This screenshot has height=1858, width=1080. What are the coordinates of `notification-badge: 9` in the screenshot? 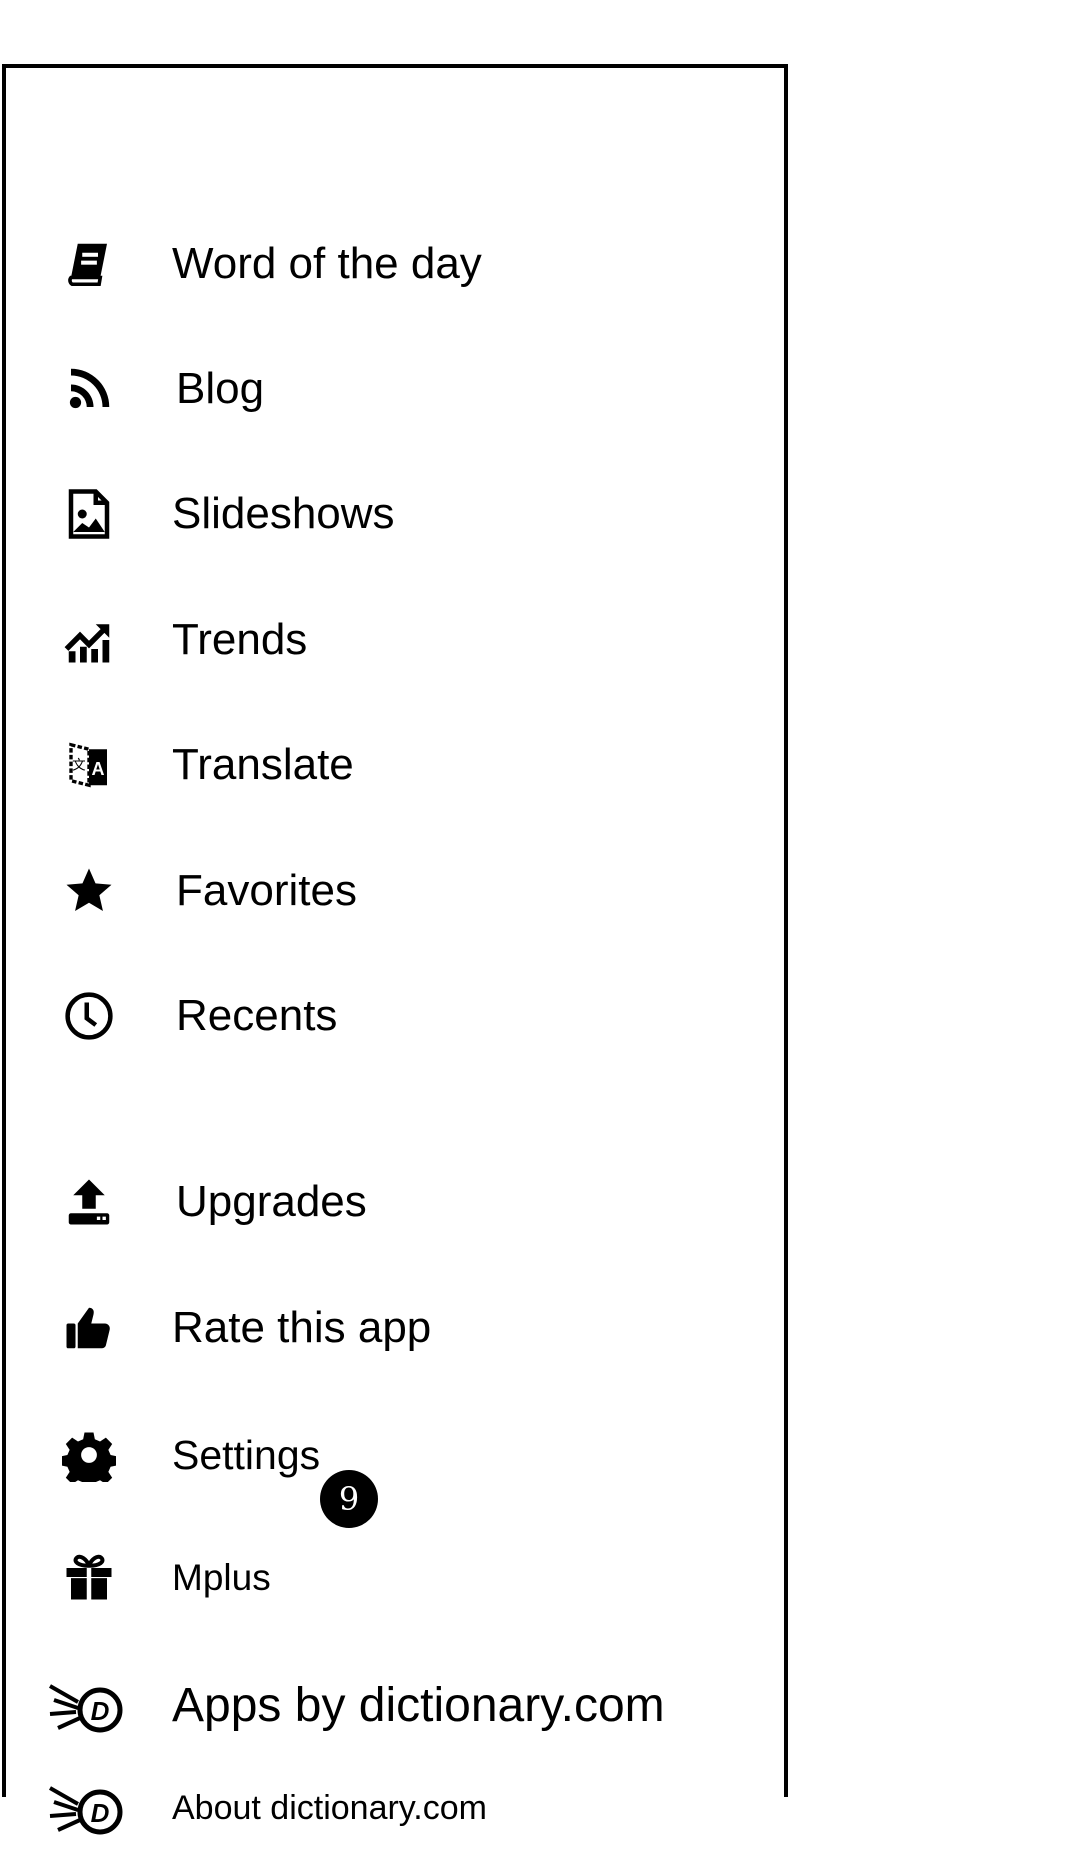 It's located at (349, 1499).